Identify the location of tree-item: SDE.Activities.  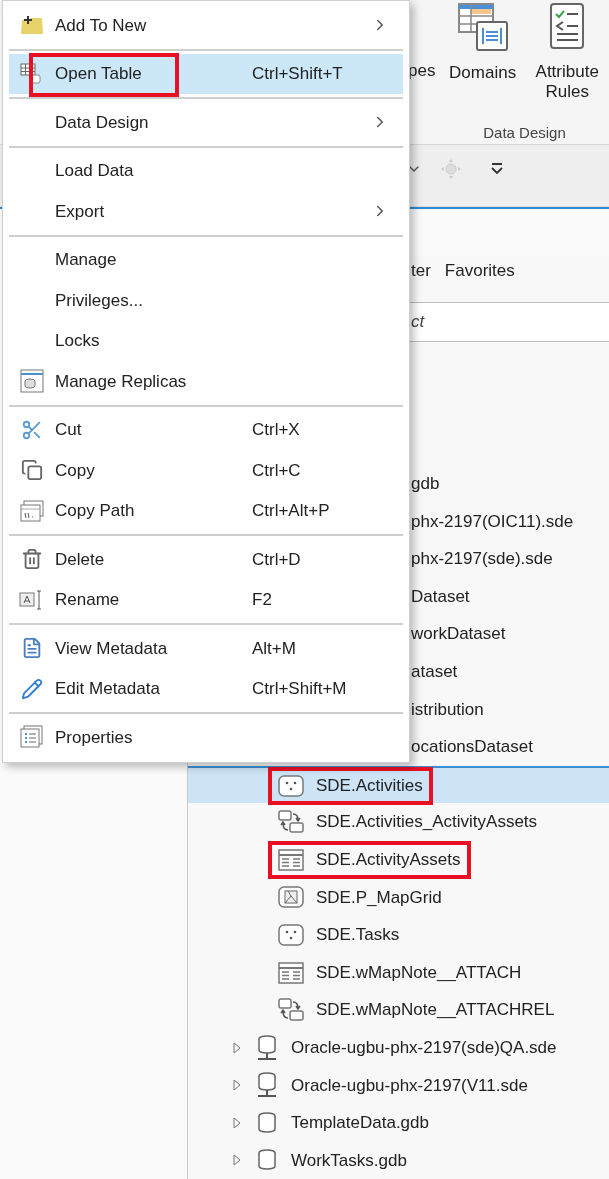
(398, 784).